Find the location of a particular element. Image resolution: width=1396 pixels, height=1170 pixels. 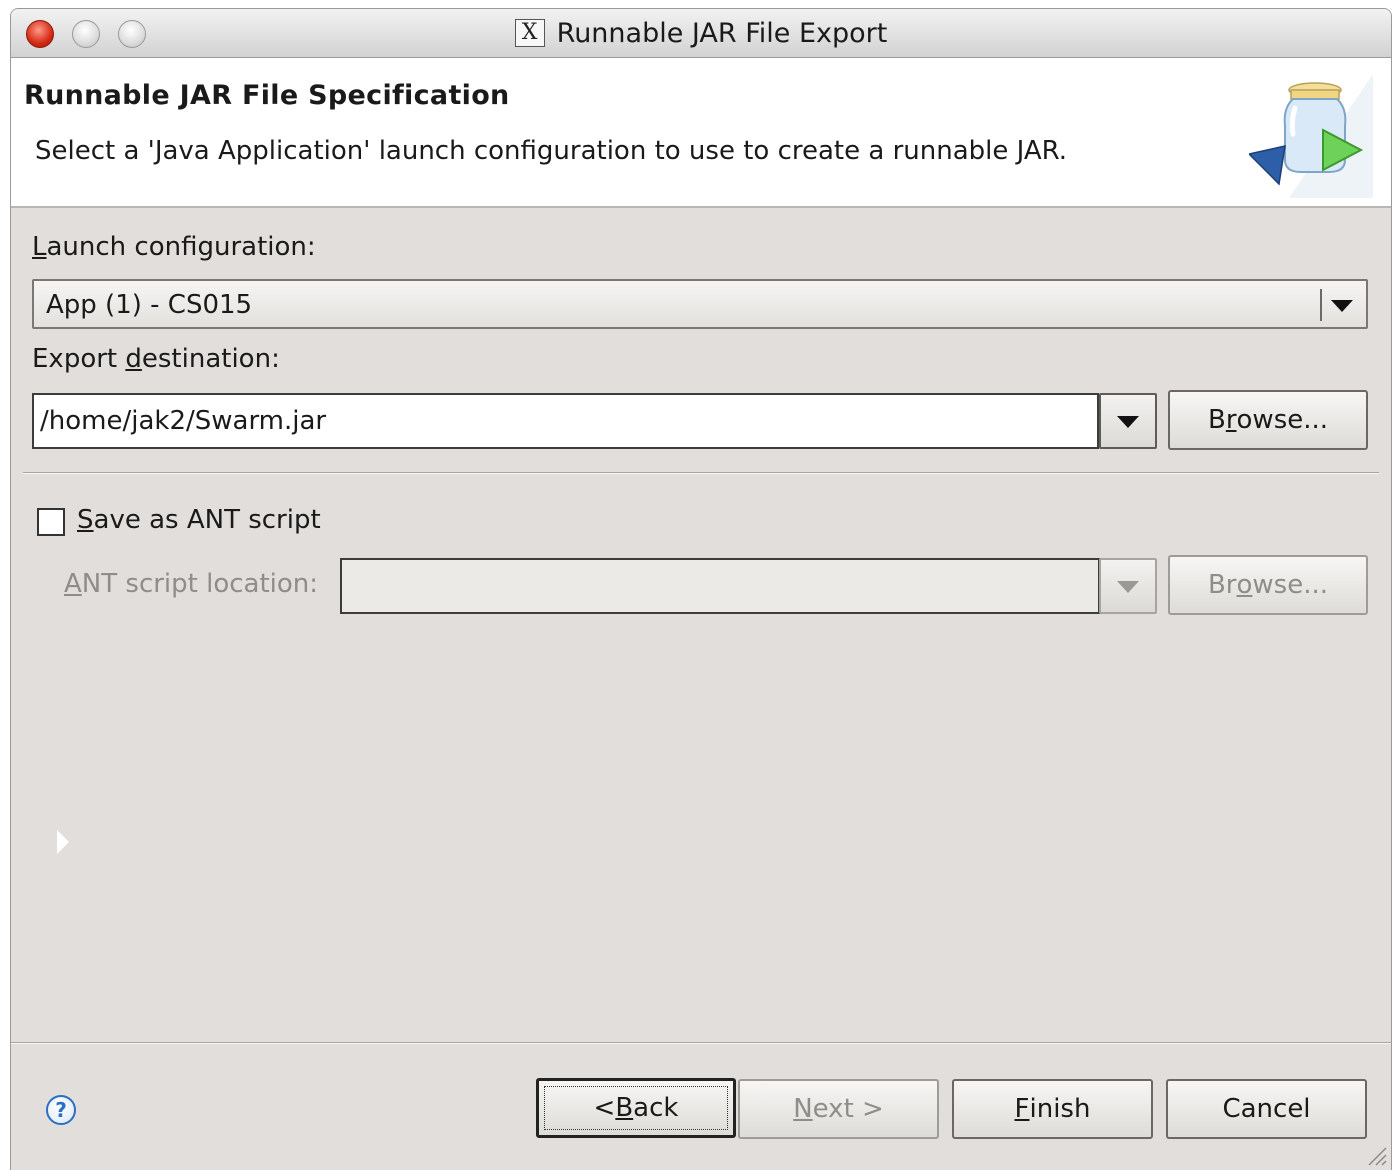

jar-export-icon is located at coordinates (1311, 136).